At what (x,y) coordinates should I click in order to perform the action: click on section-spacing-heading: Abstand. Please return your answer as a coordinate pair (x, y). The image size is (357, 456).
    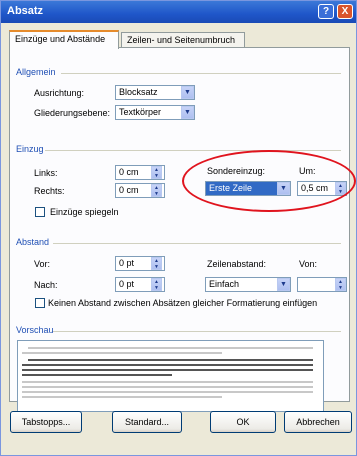
    Looking at the image, I should click on (33, 242).